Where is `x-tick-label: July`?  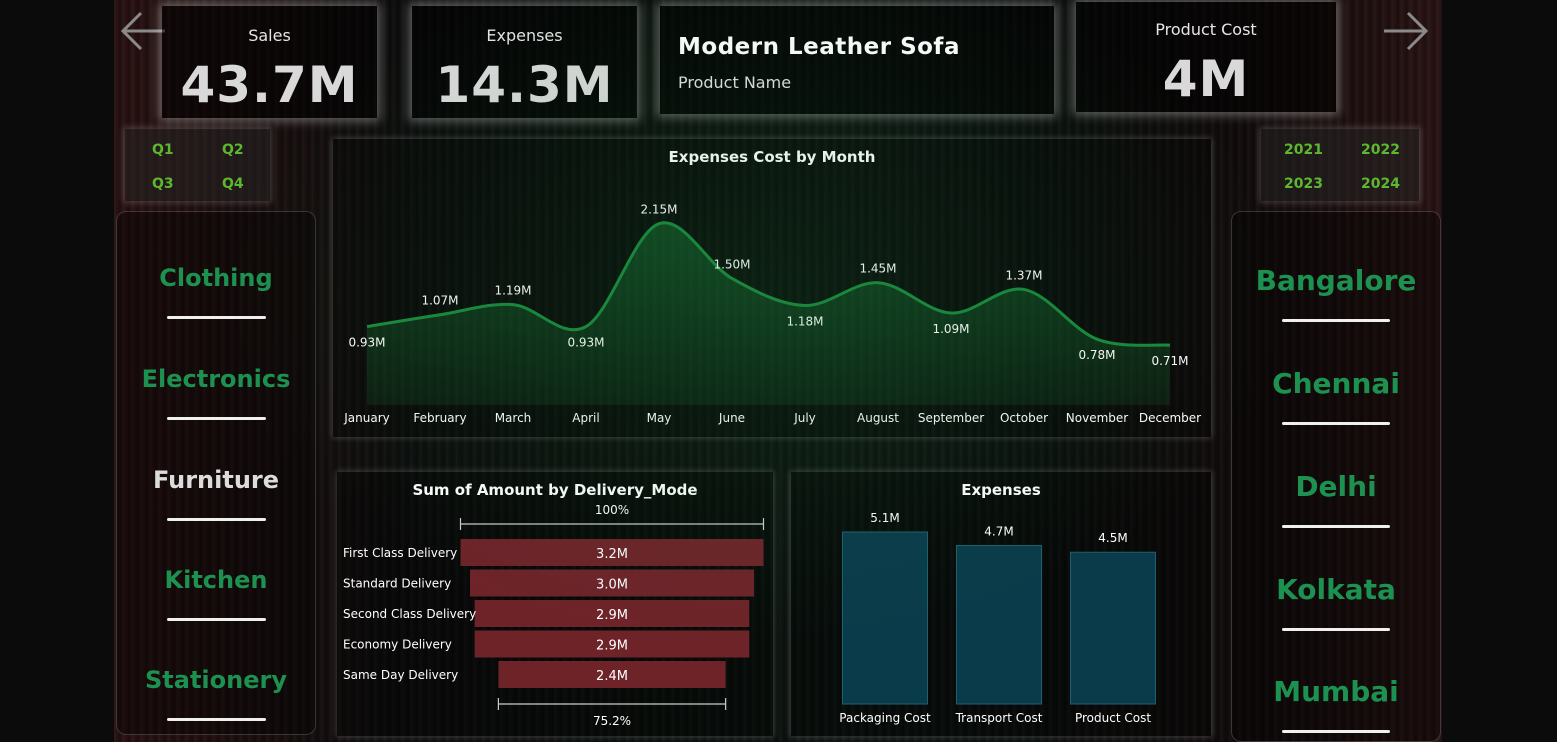
x-tick-label: July is located at coordinates (804, 418).